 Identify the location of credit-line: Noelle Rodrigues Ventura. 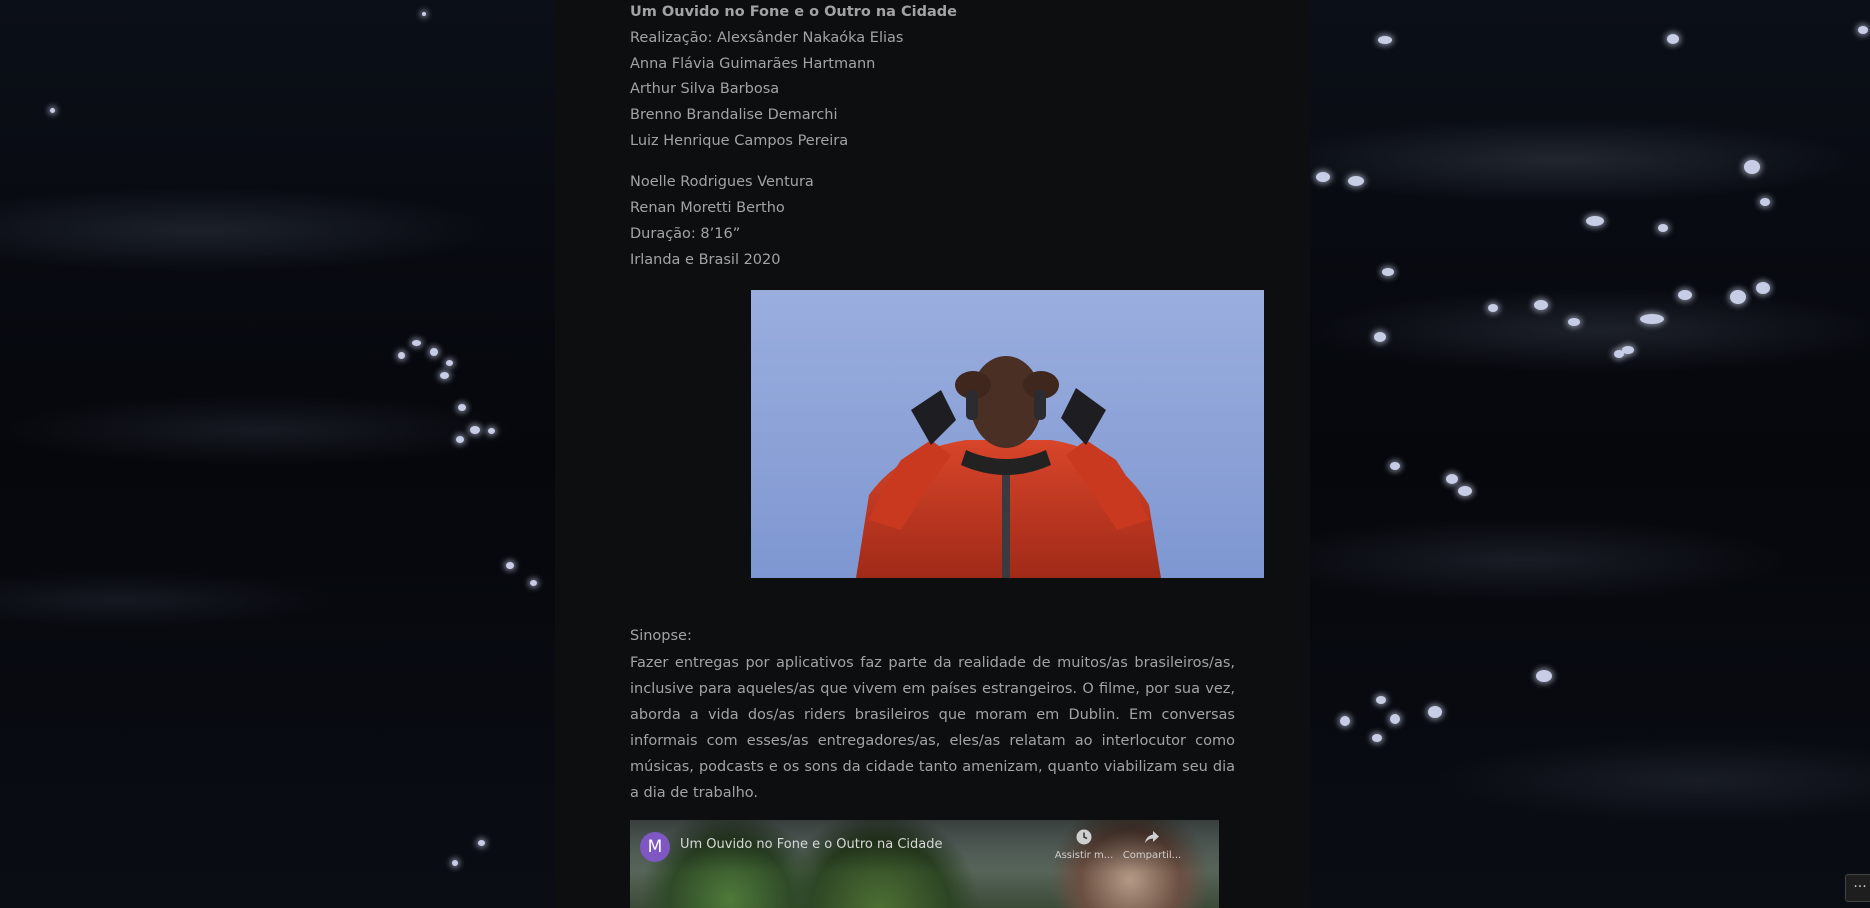
(722, 182).